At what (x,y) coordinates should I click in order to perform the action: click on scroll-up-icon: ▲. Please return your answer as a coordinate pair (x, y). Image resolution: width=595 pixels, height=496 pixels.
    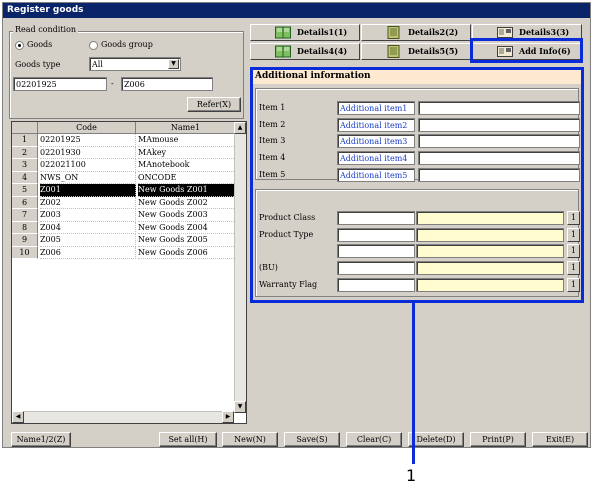
    Looking at the image, I should click on (240, 128).